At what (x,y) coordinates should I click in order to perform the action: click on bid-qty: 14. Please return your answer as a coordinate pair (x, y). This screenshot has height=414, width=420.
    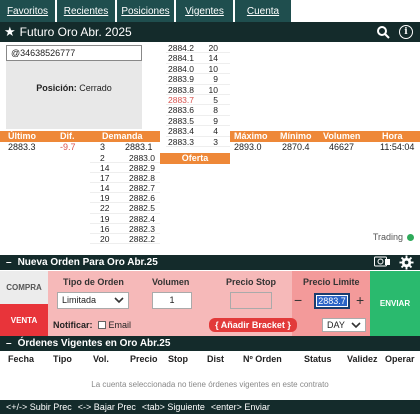
    Looking at the image, I should click on (105, 188).